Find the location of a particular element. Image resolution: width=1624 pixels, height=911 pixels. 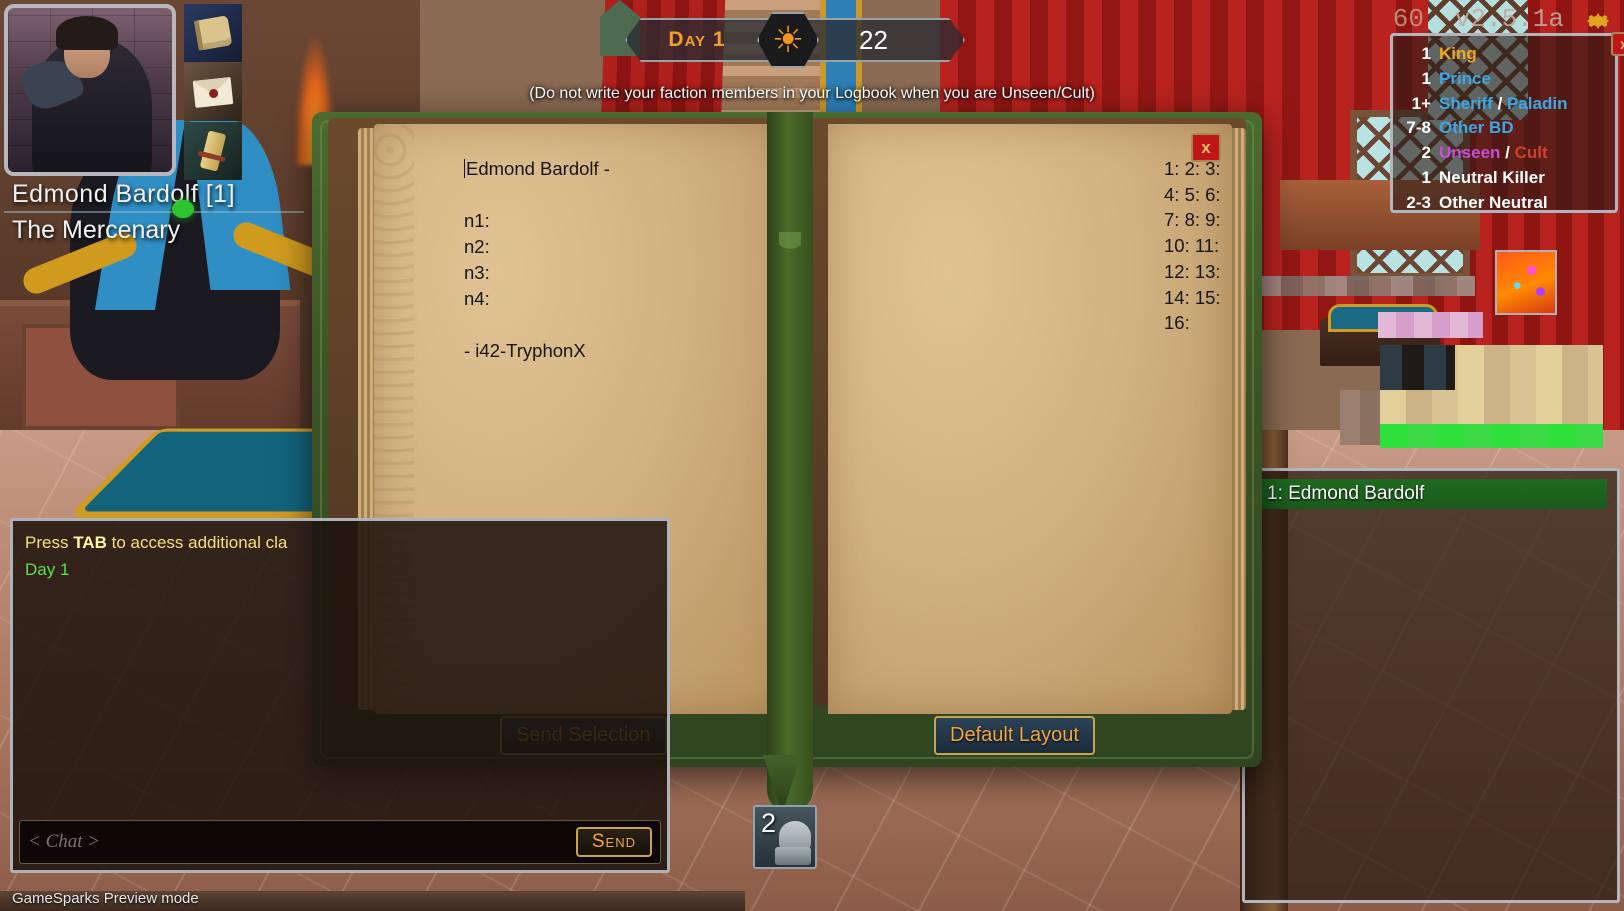

chat-message: Day 1 is located at coordinates (47, 569).